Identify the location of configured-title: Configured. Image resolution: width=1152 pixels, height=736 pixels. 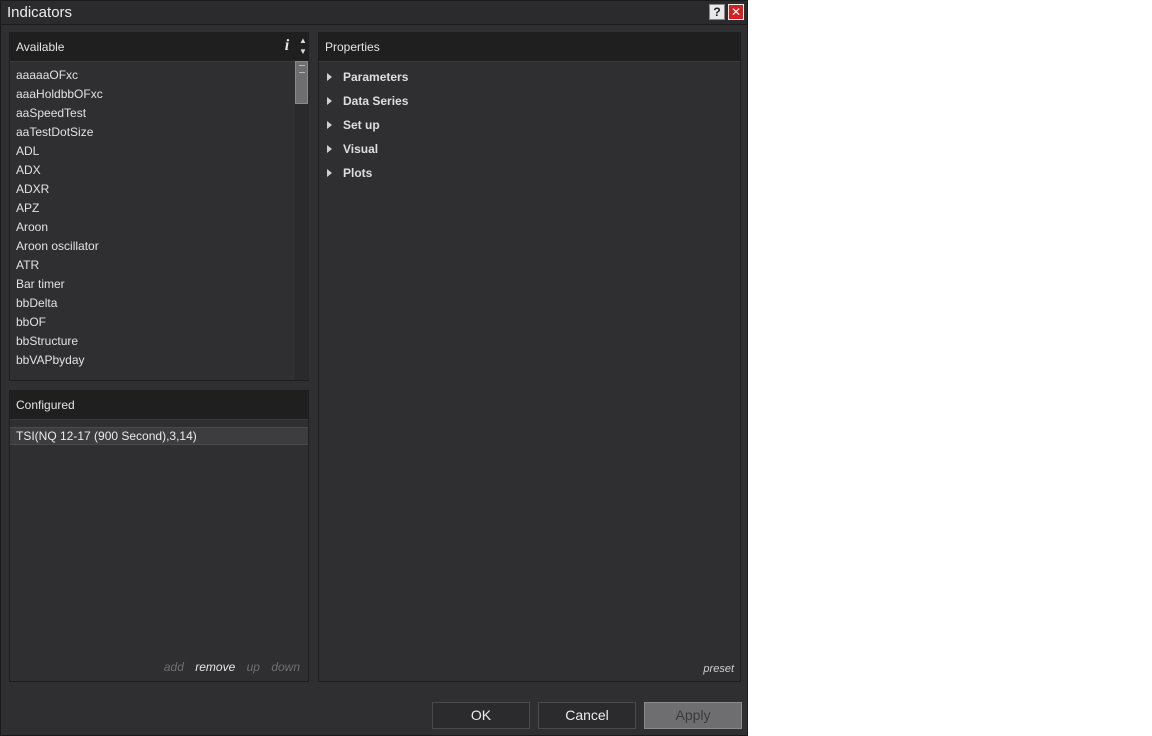
(45, 405).